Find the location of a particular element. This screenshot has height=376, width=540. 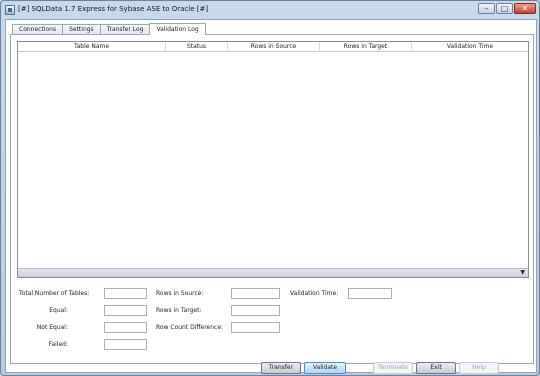

equal-label: Equal: is located at coordinates (58, 310).